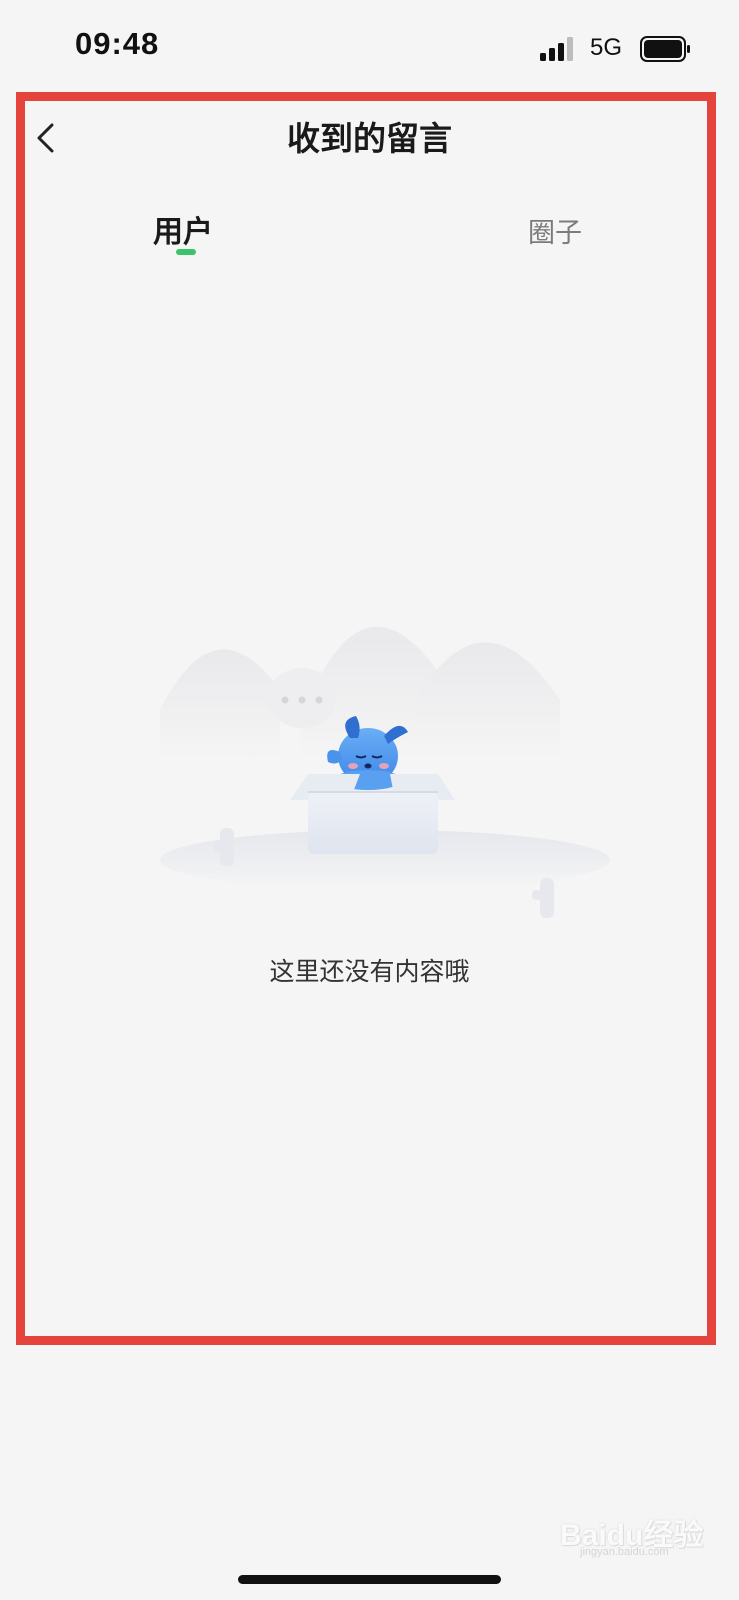  Describe the element at coordinates (186, 252) in the screenshot. I see `tab-active-indicator` at that location.